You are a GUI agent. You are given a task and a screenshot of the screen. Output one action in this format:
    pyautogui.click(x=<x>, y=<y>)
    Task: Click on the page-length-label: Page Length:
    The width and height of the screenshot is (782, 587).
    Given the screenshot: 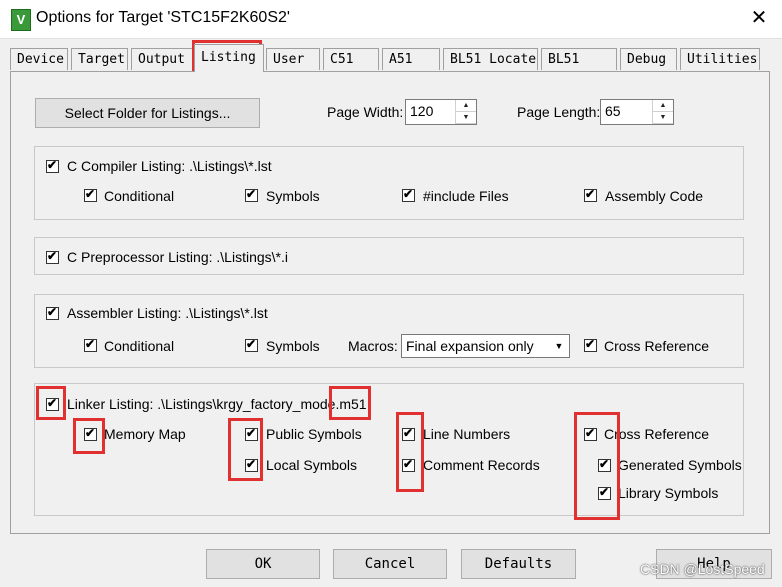 What is the action you would take?
    pyautogui.click(x=559, y=112)
    